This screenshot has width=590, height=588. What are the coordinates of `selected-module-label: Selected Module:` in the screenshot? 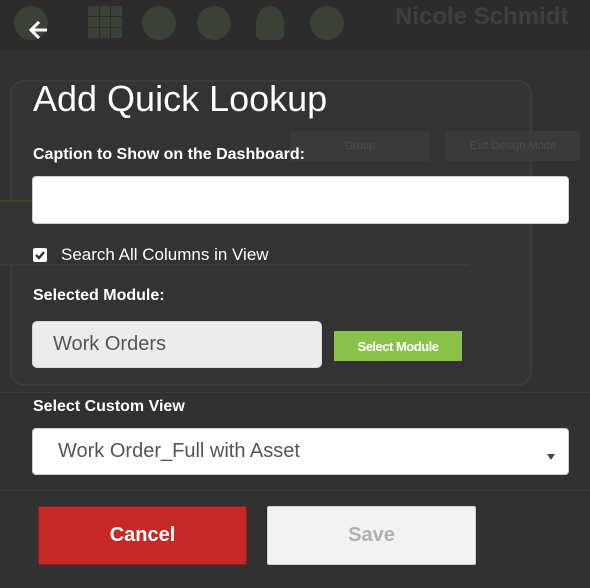 It's located at (99, 295).